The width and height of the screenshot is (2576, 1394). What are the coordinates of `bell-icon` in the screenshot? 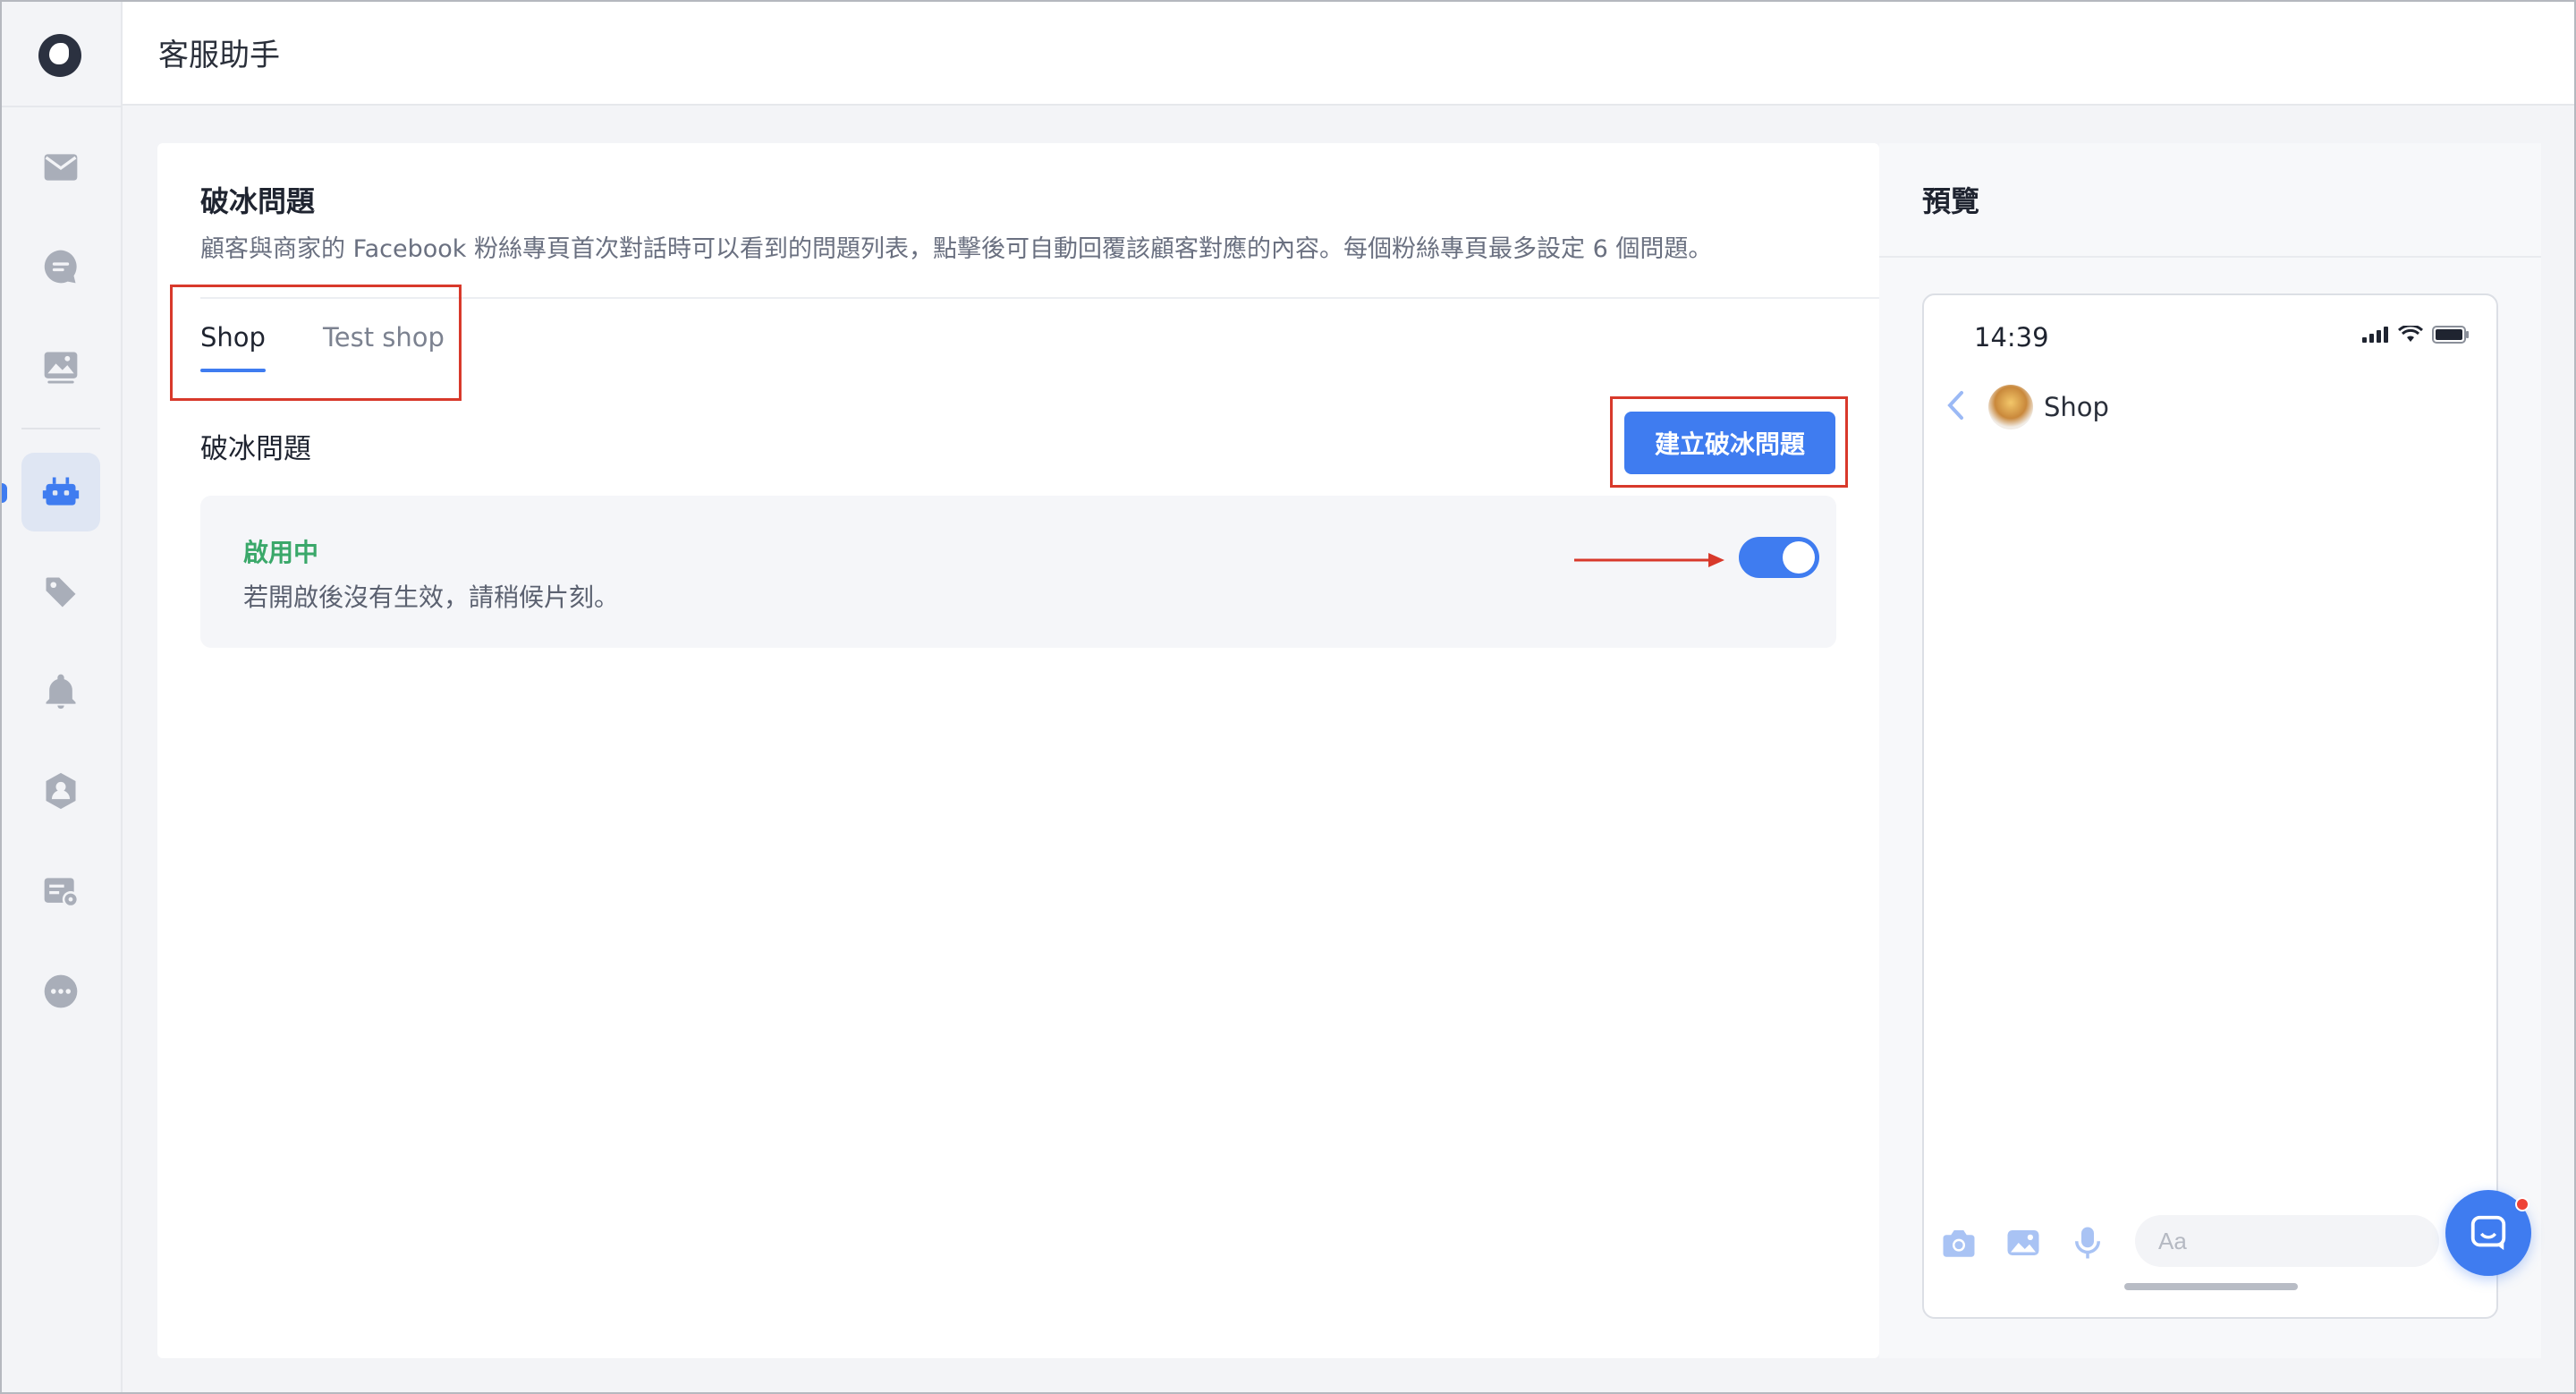 It's located at (61, 692).